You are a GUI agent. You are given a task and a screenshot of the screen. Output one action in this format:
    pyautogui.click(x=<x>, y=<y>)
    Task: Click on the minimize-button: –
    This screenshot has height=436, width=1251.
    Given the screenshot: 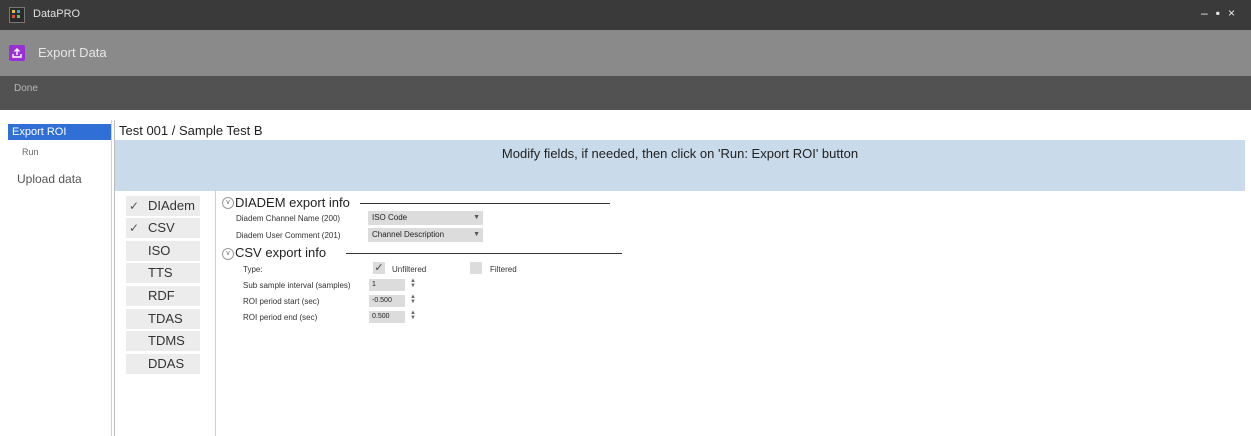 What is the action you would take?
    pyautogui.click(x=1208, y=13)
    